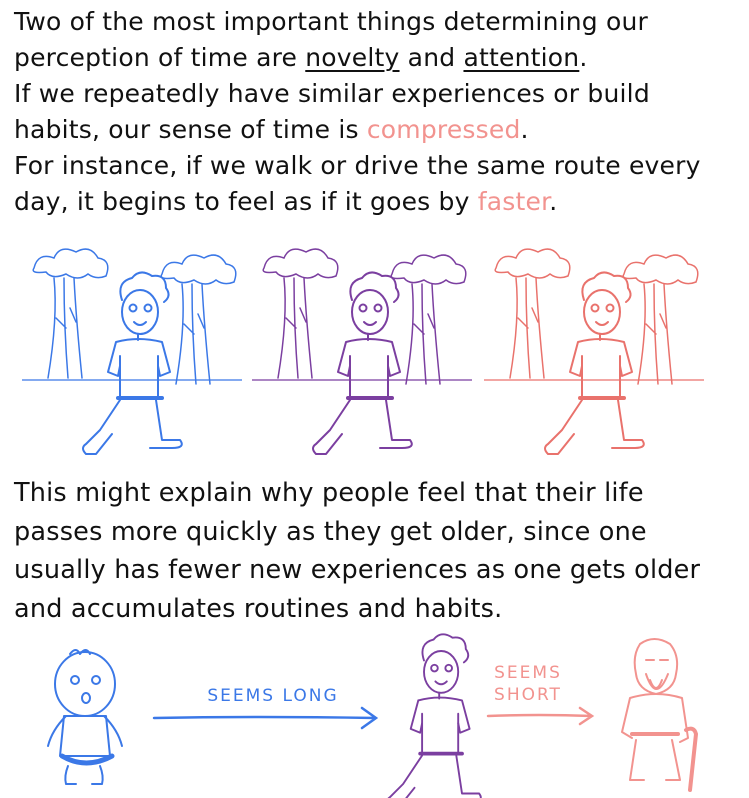  I want to click on old-man-figure, so click(659, 715).